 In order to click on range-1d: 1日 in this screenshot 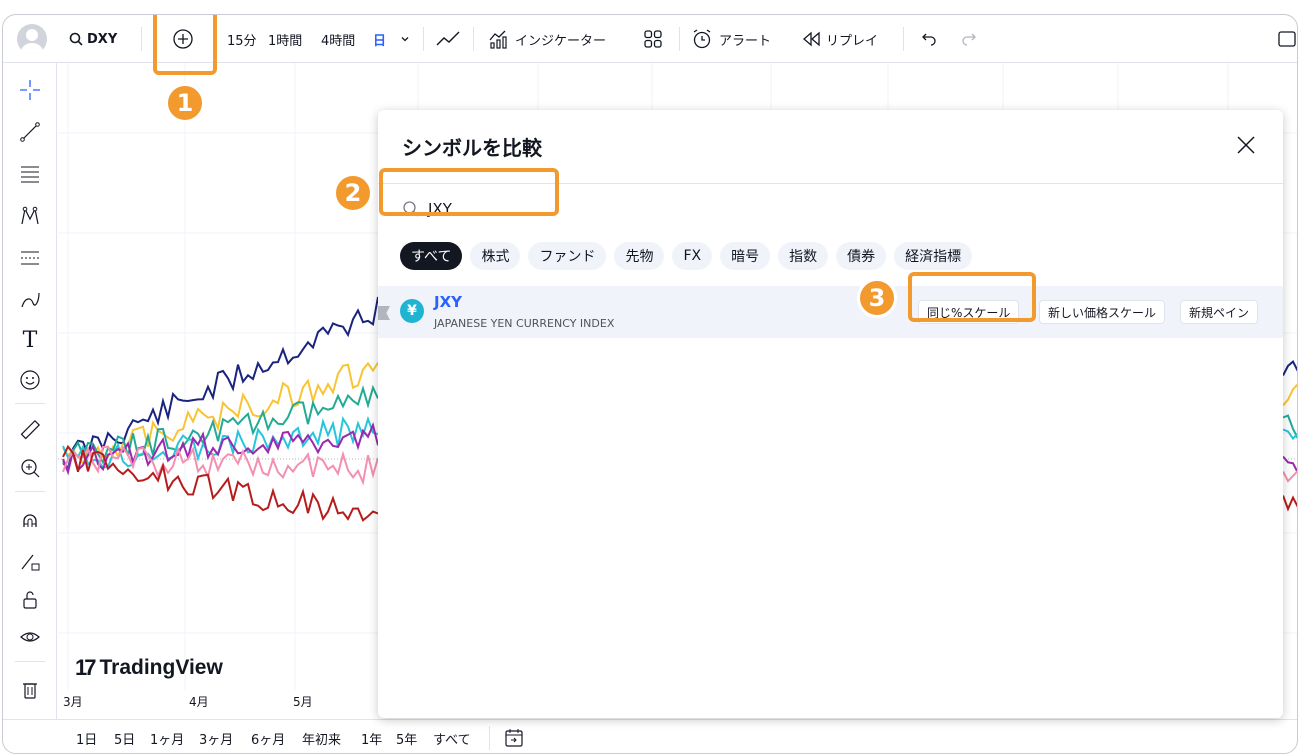, I will do `click(86, 736)`.